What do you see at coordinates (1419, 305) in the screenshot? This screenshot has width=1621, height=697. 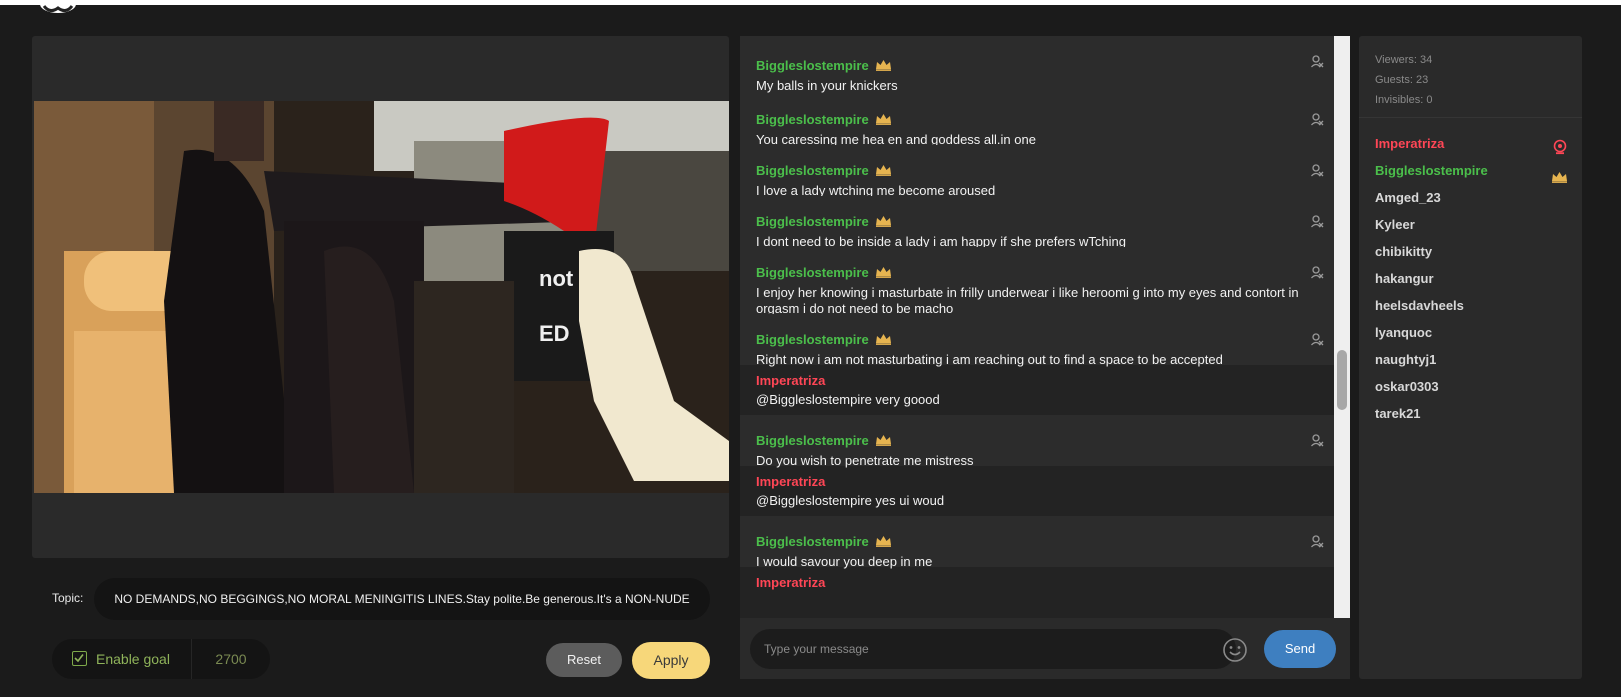 I see `user-name: heelsdavheels` at bounding box center [1419, 305].